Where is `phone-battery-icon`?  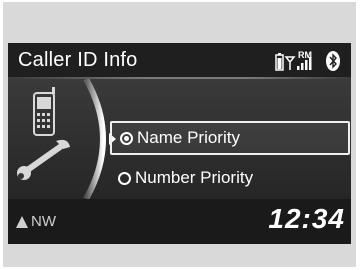 phone-battery-icon is located at coordinates (279, 62).